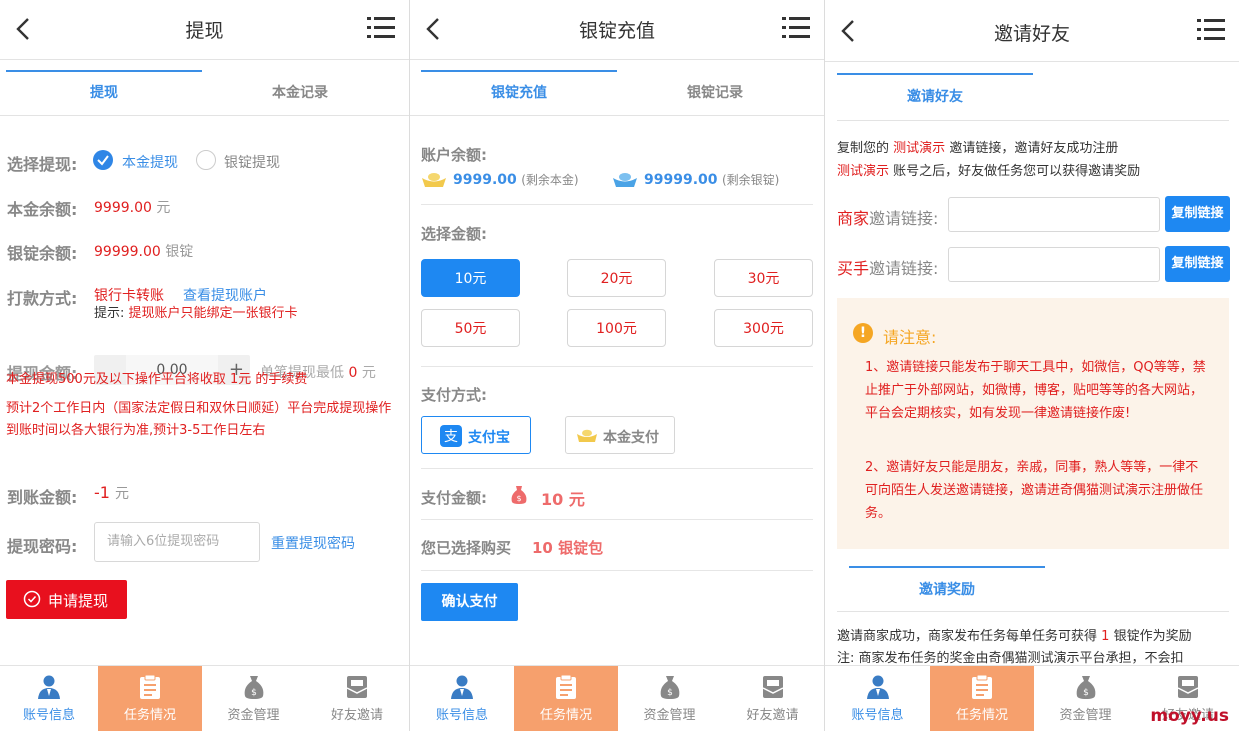 Image resolution: width=1239 pixels, height=731 pixels. I want to click on header: 银锭充值, so click(617, 30).